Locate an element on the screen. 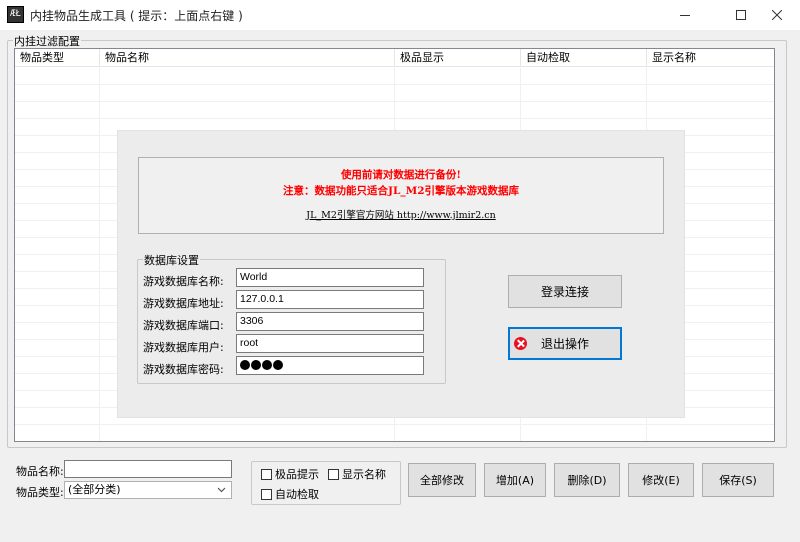  show-name-label: 显示名称 is located at coordinates (364, 474).